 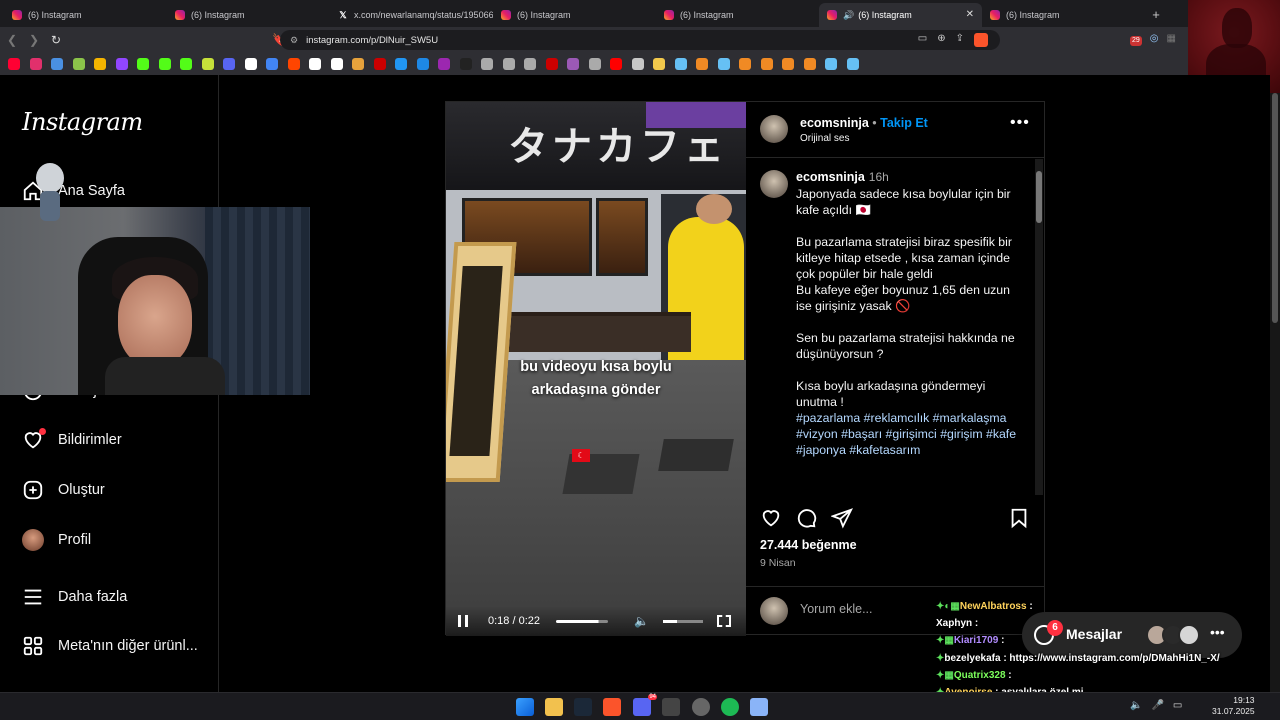 What do you see at coordinates (960, 40) in the screenshot?
I see `share-icon: ⇪` at bounding box center [960, 40].